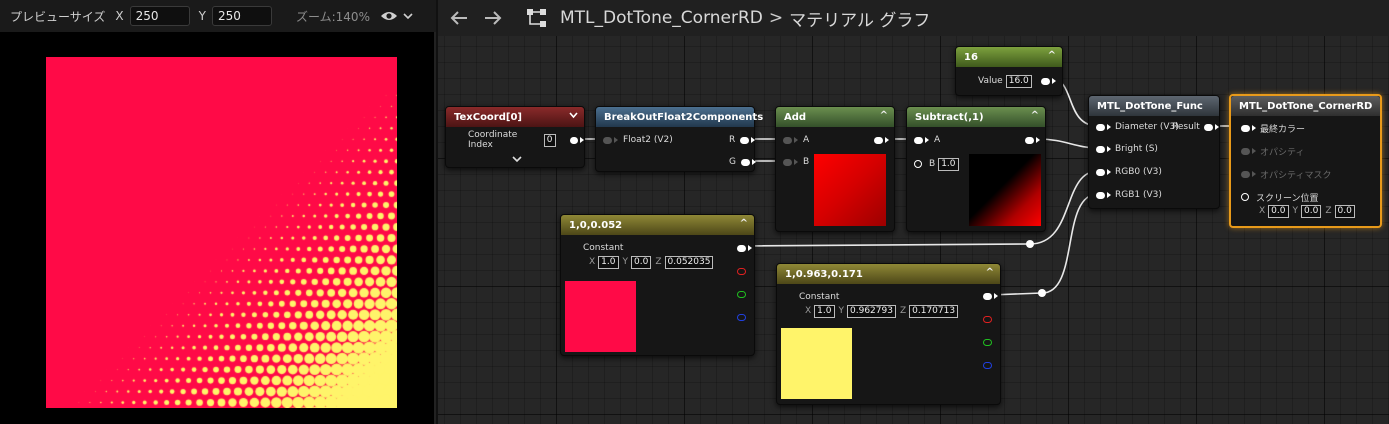 The width and height of the screenshot is (1389, 424). Describe the element at coordinates (389, 16) in the screenshot. I see `eye-icon` at that location.